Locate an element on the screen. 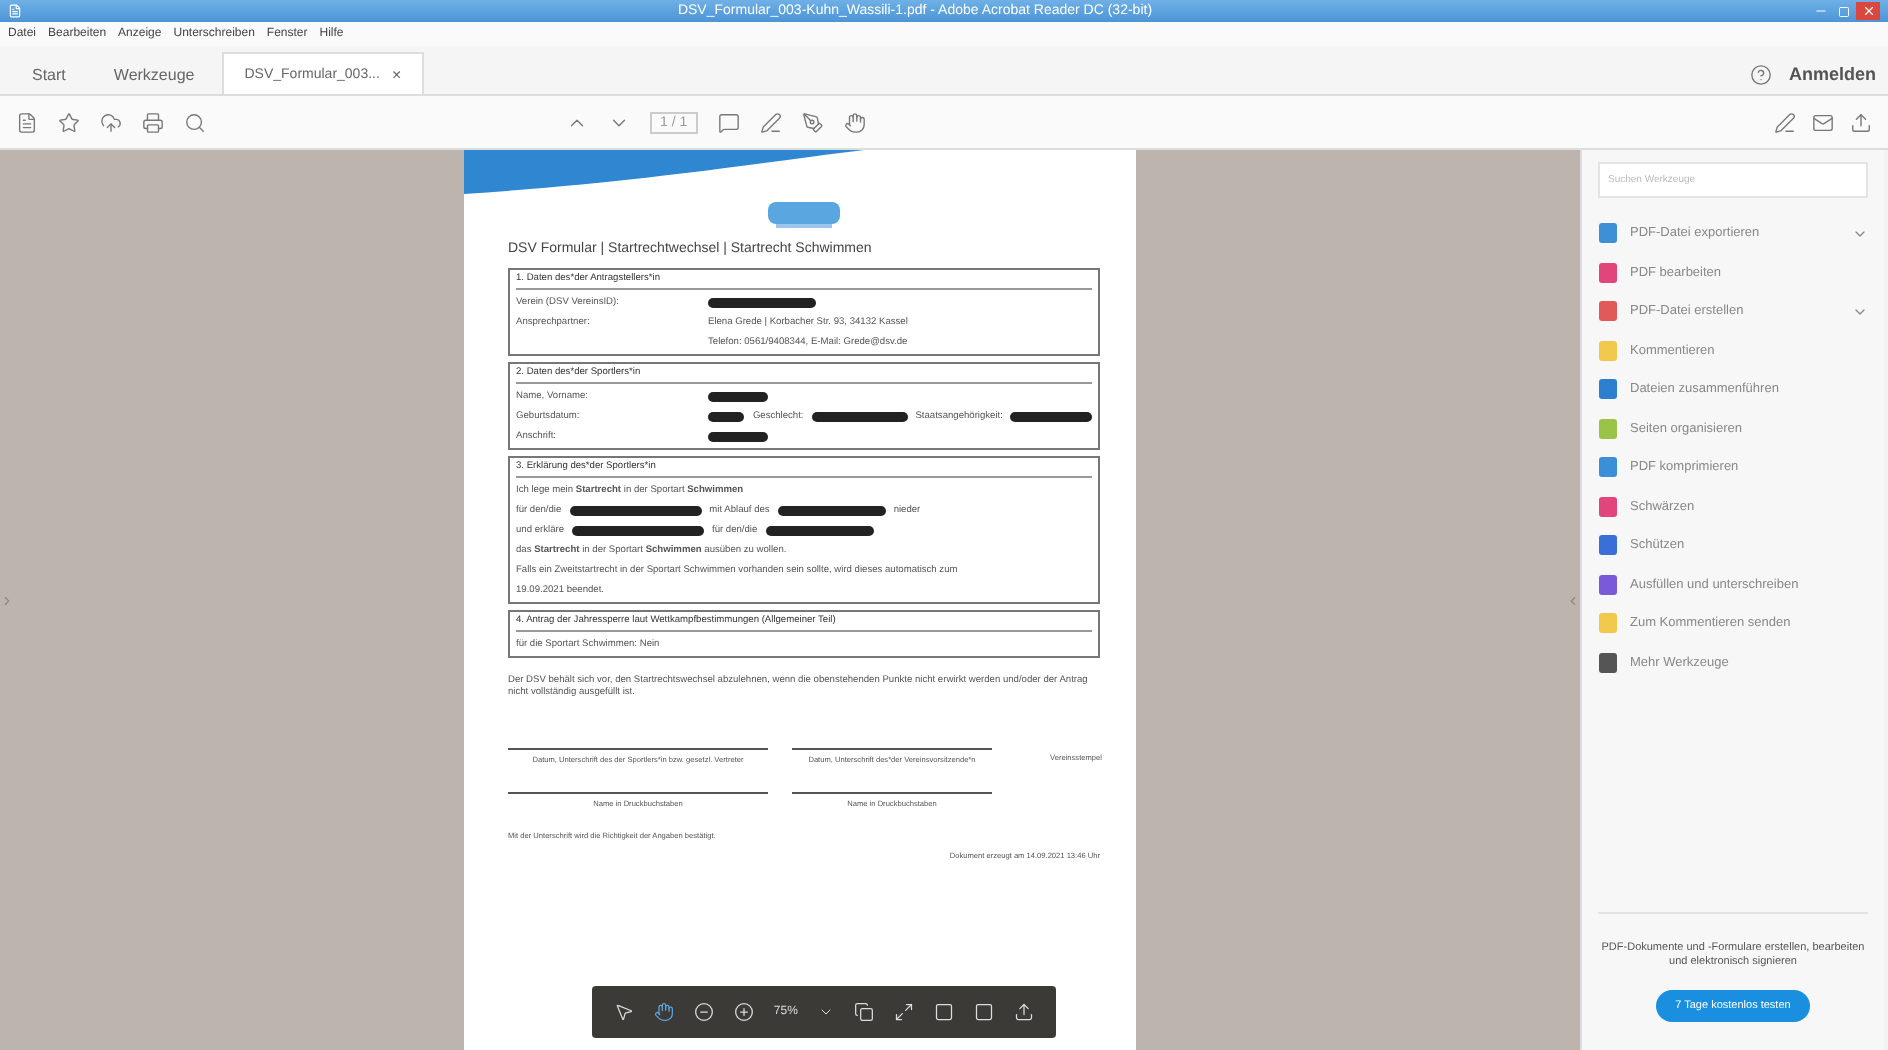 The image size is (1888, 1050). fit-page-icon is located at coordinates (903, 1012).